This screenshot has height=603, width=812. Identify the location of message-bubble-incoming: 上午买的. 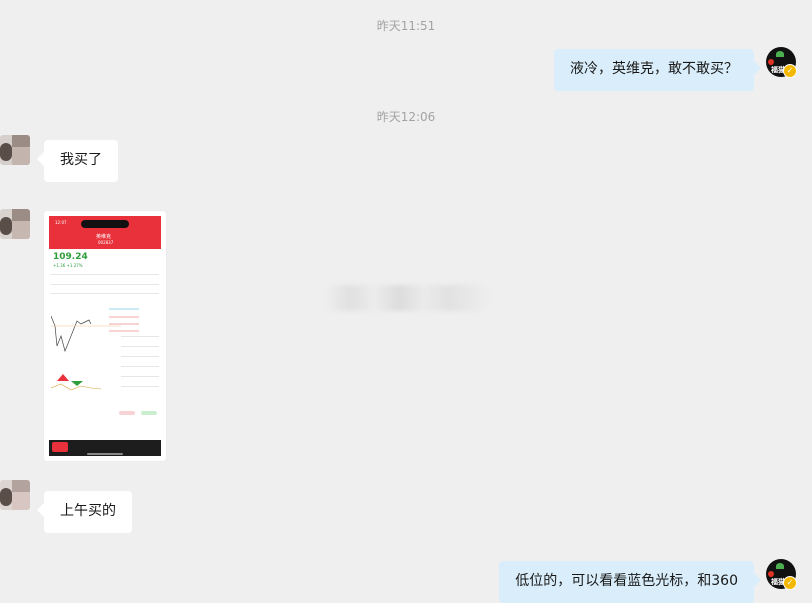
(88, 512).